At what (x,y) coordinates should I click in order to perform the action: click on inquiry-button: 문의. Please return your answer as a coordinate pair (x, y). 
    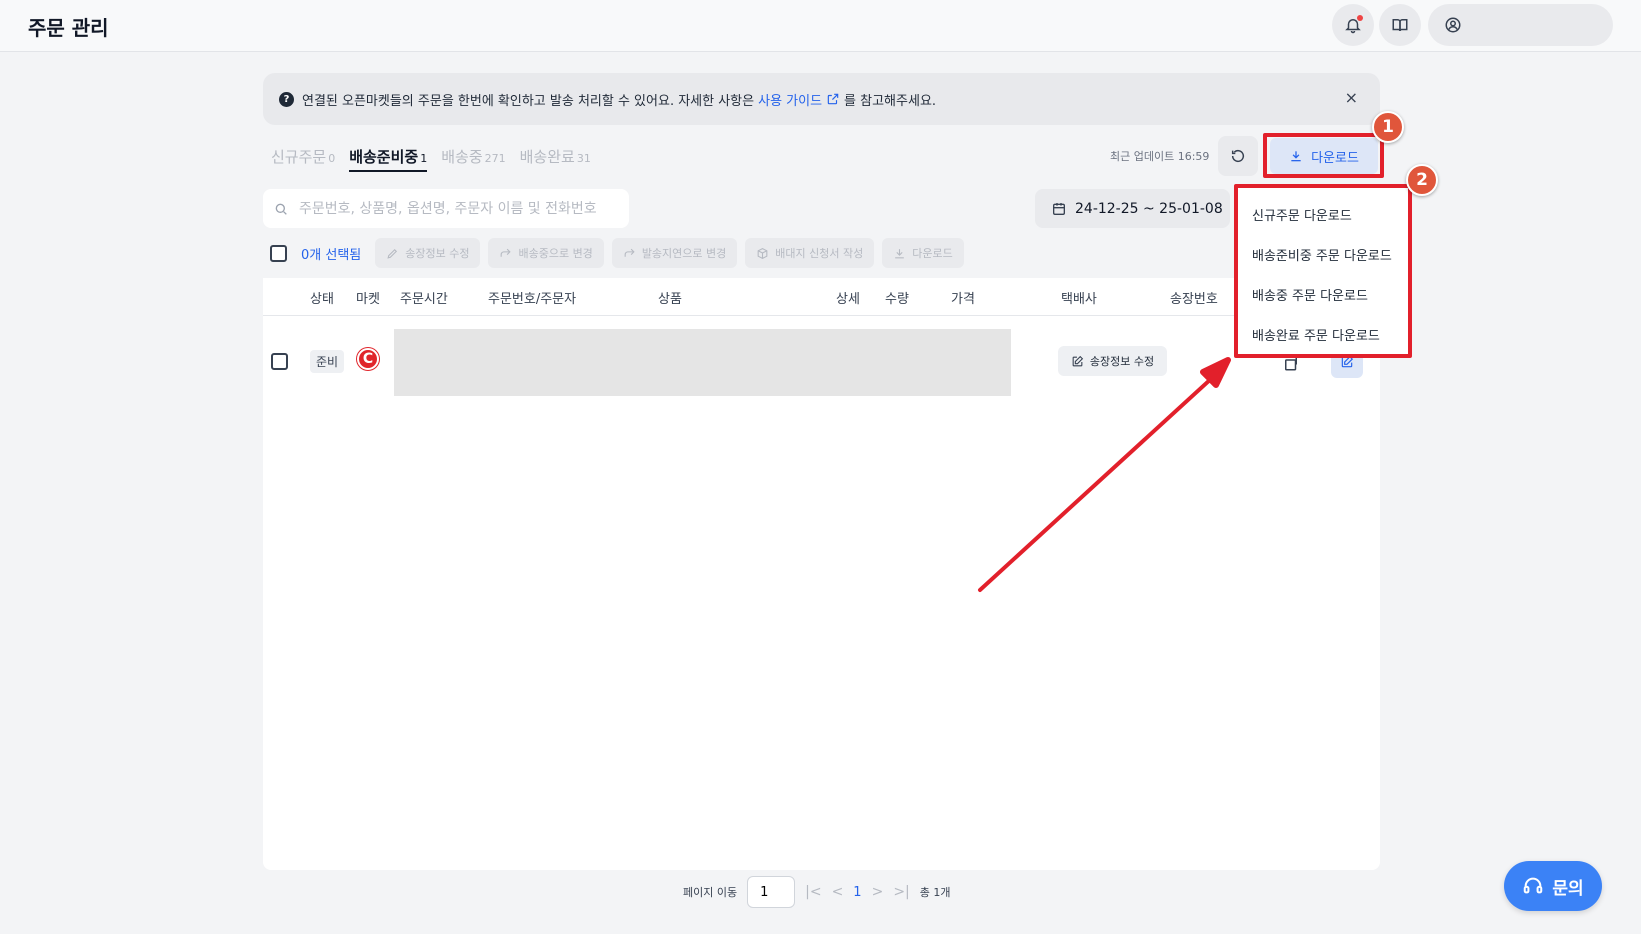
    Looking at the image, I should click on (1553, 886).